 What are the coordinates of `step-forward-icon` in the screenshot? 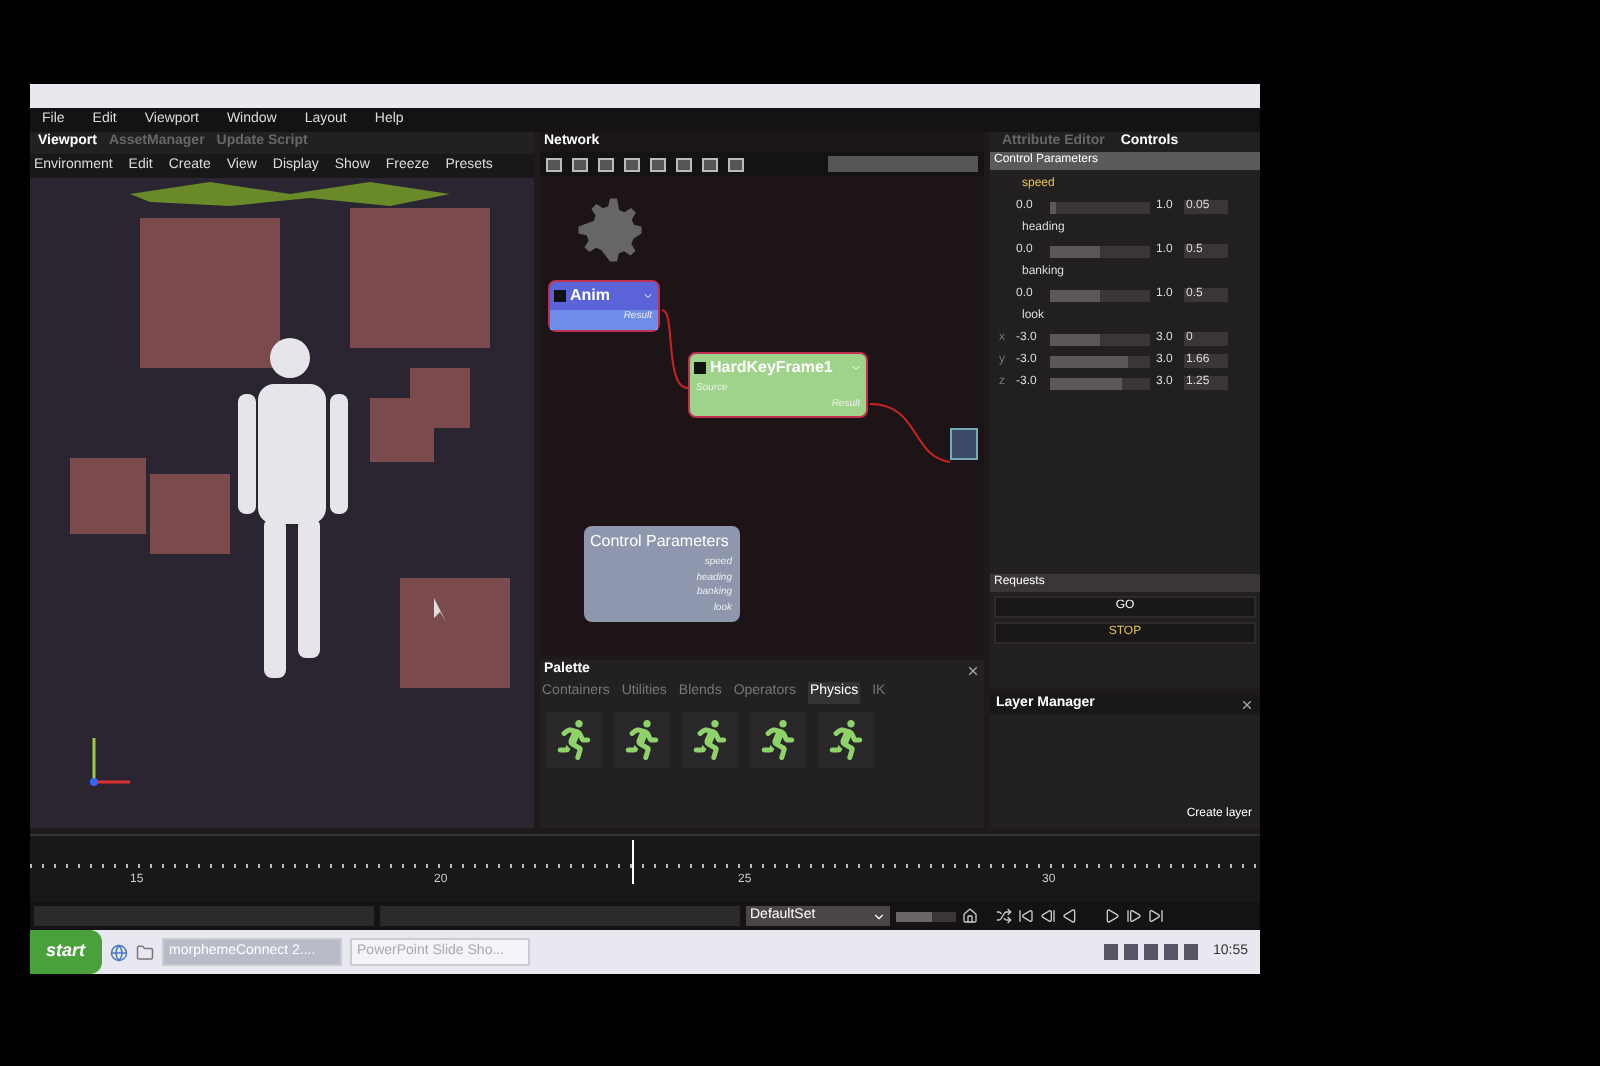 It's located at (1134, 916).